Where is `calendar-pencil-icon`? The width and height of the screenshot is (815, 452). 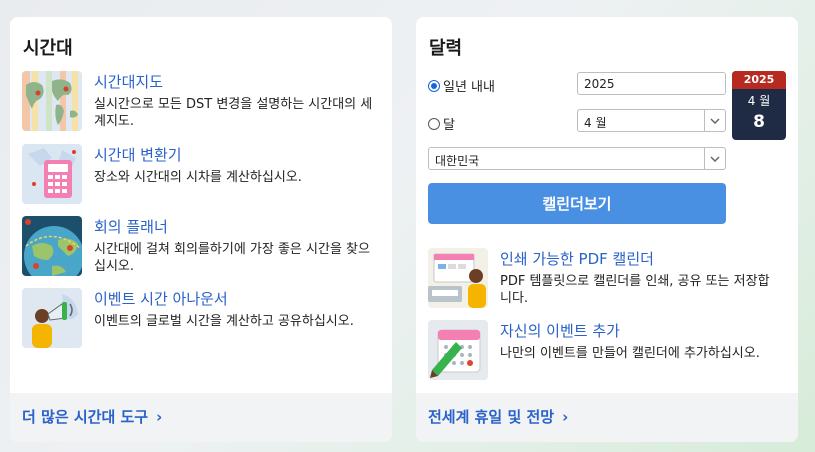
calendar-pencil-icon is located at coordinates (458, 350).